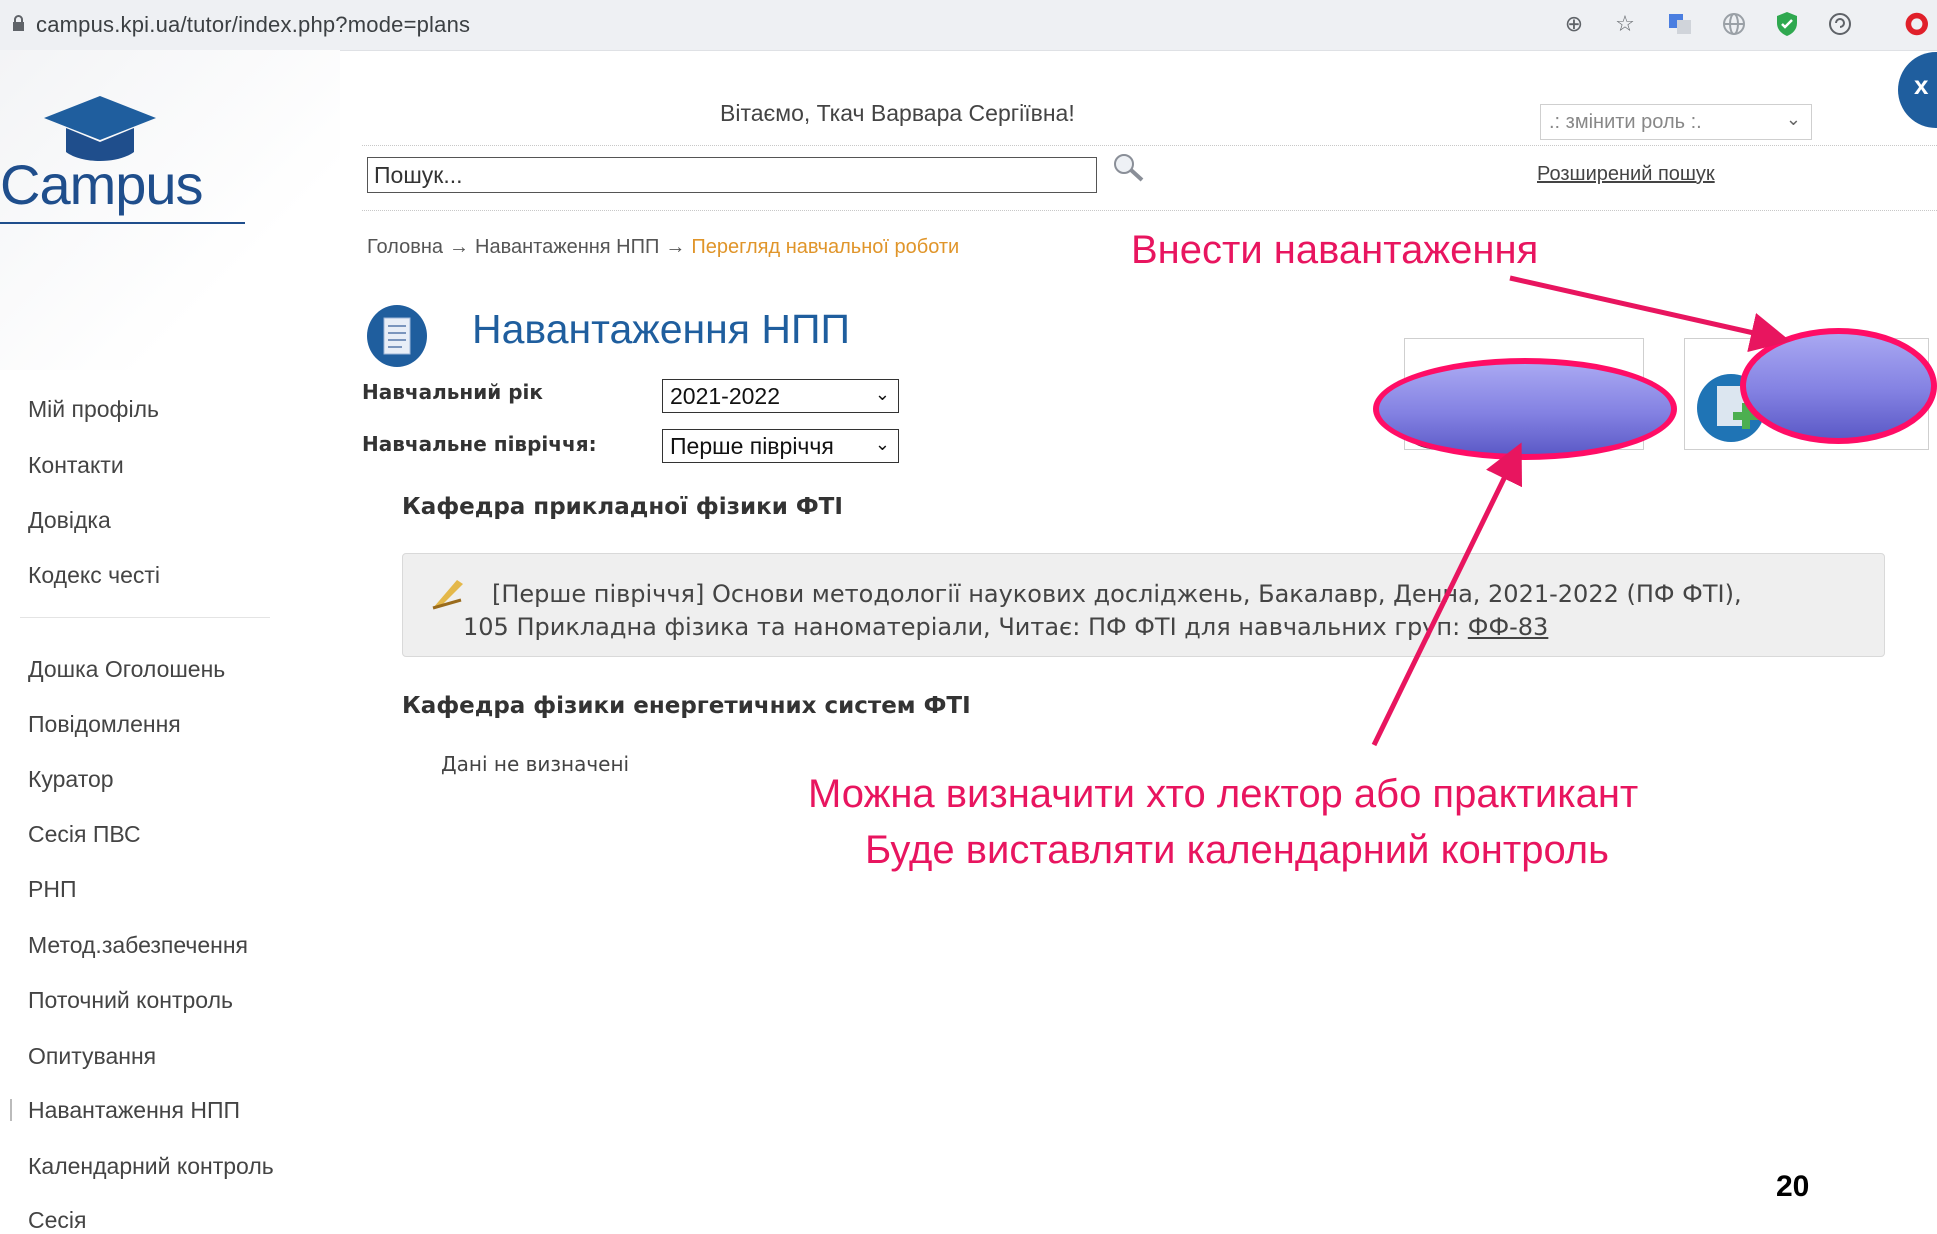 This screenshot has height=1234, width=1937. Describe the element at coordinates (1581, 511) in the screenshot. I see `annotation-arrows` at that location.